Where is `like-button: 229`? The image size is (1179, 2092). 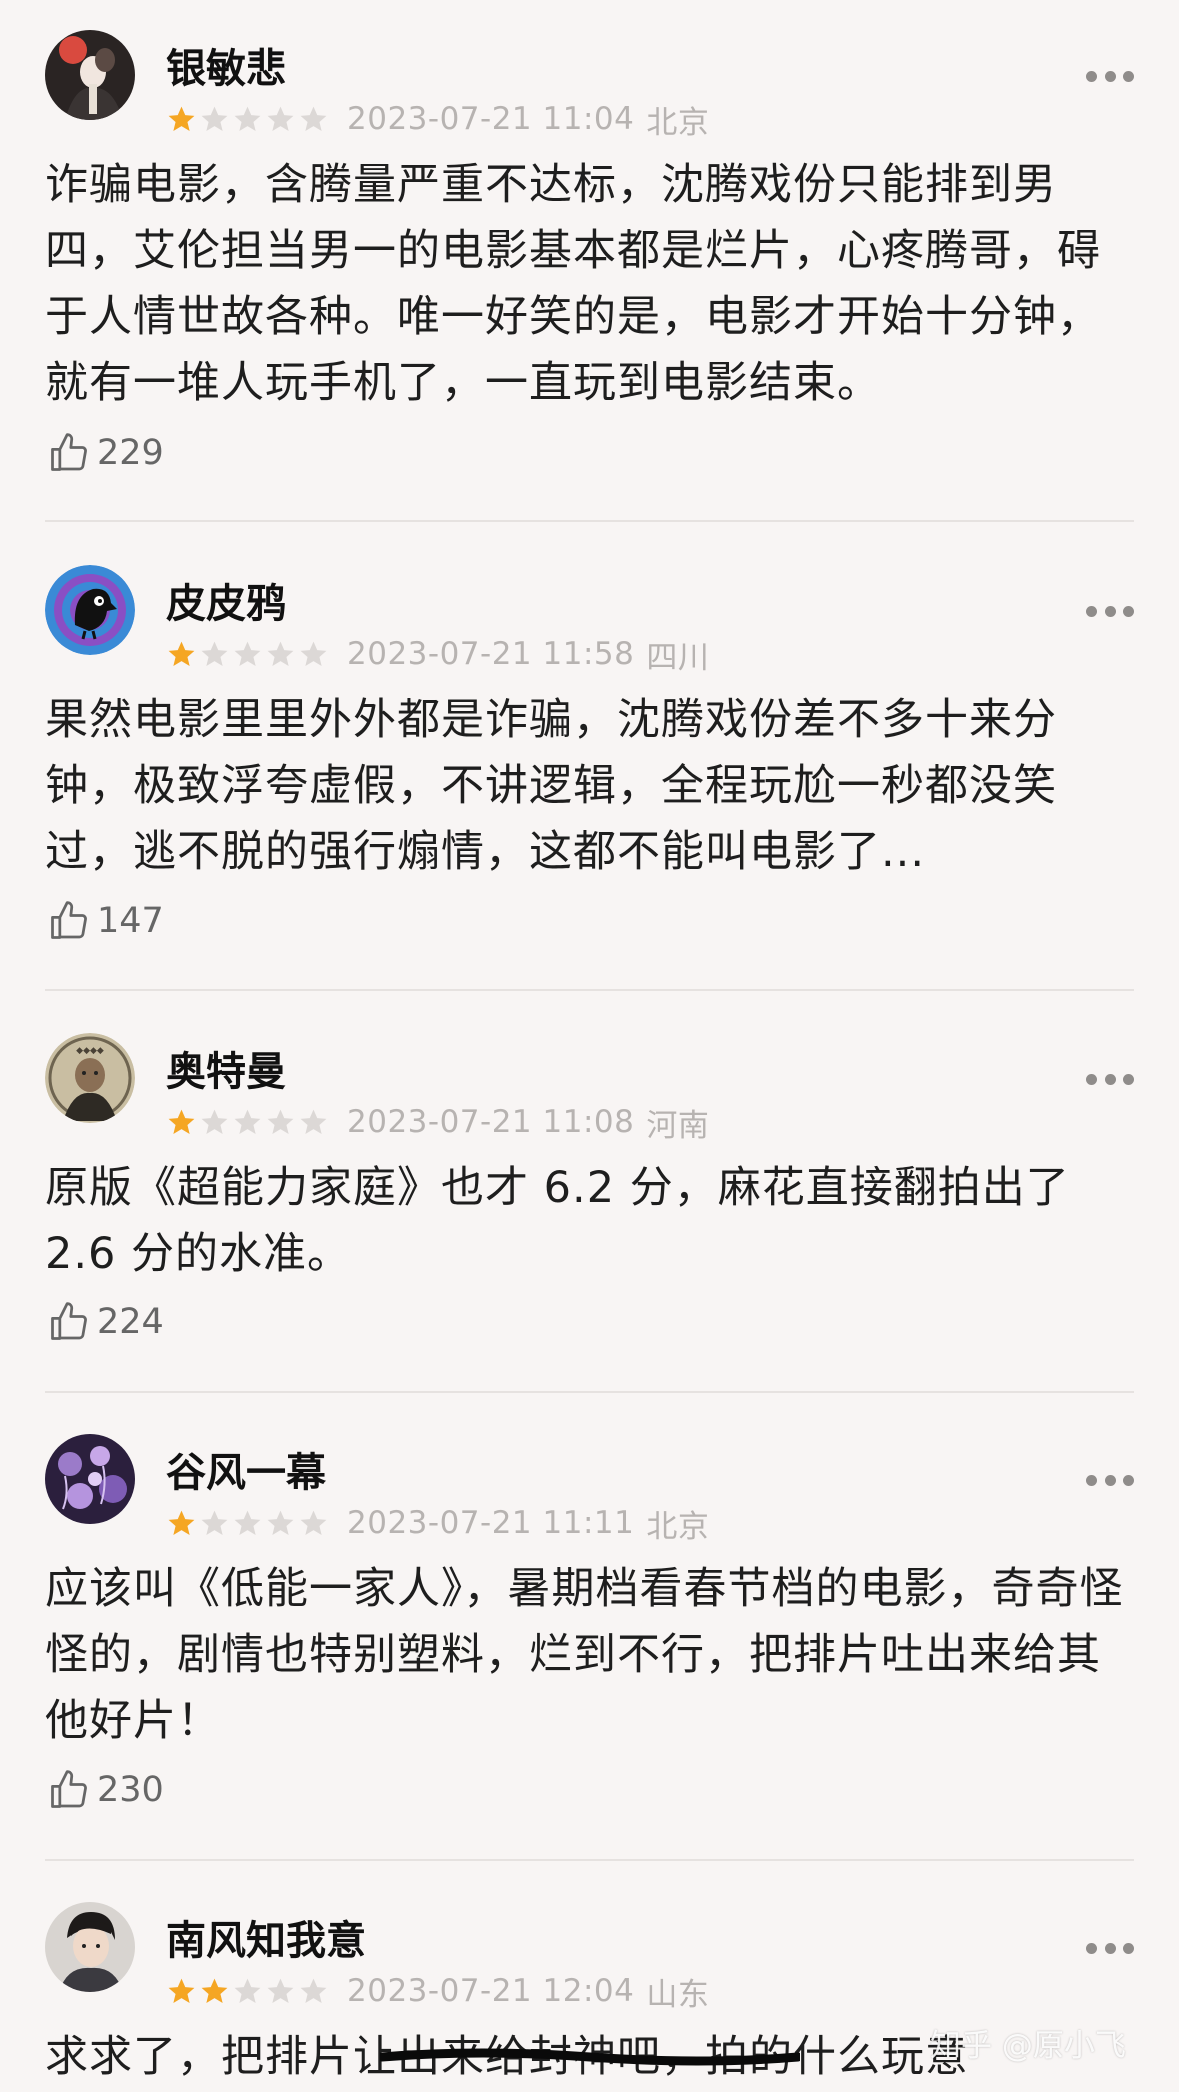 like-button: 229 is located at coordinates (105, 453).